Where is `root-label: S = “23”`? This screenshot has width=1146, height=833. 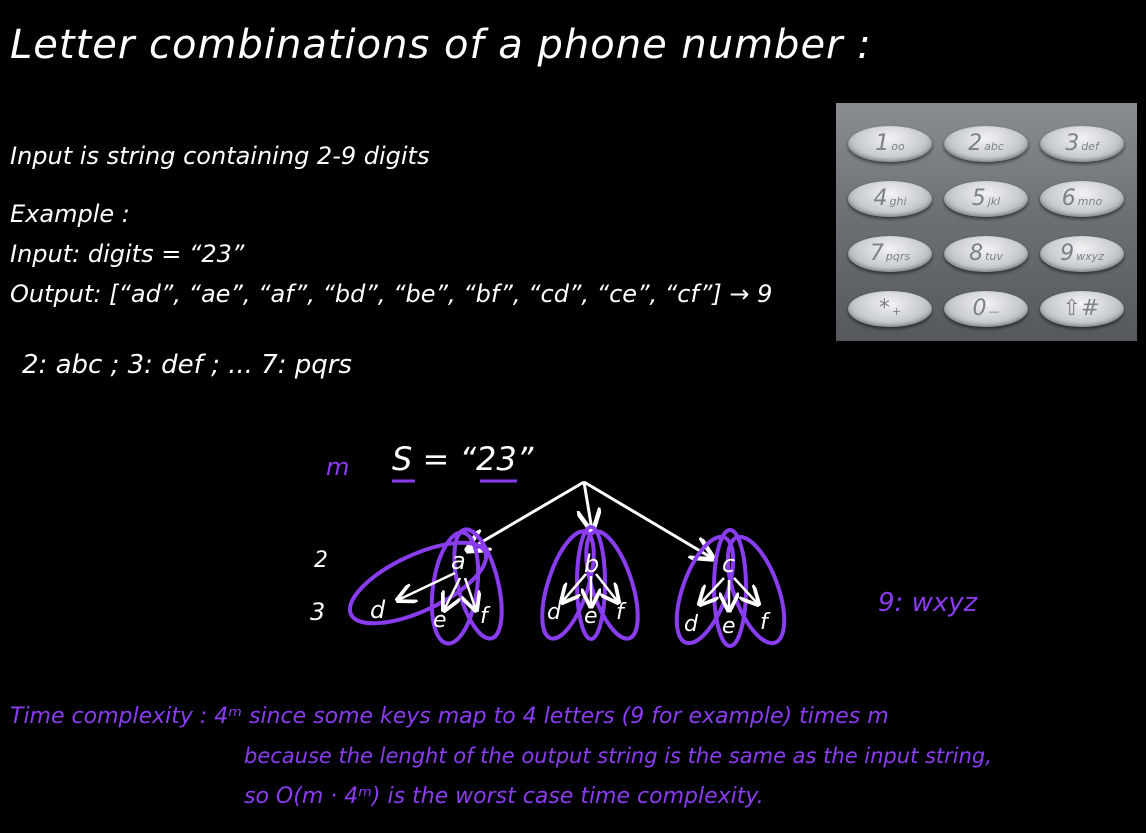 root-label: S = “23” is located at coordinates (463, 459).